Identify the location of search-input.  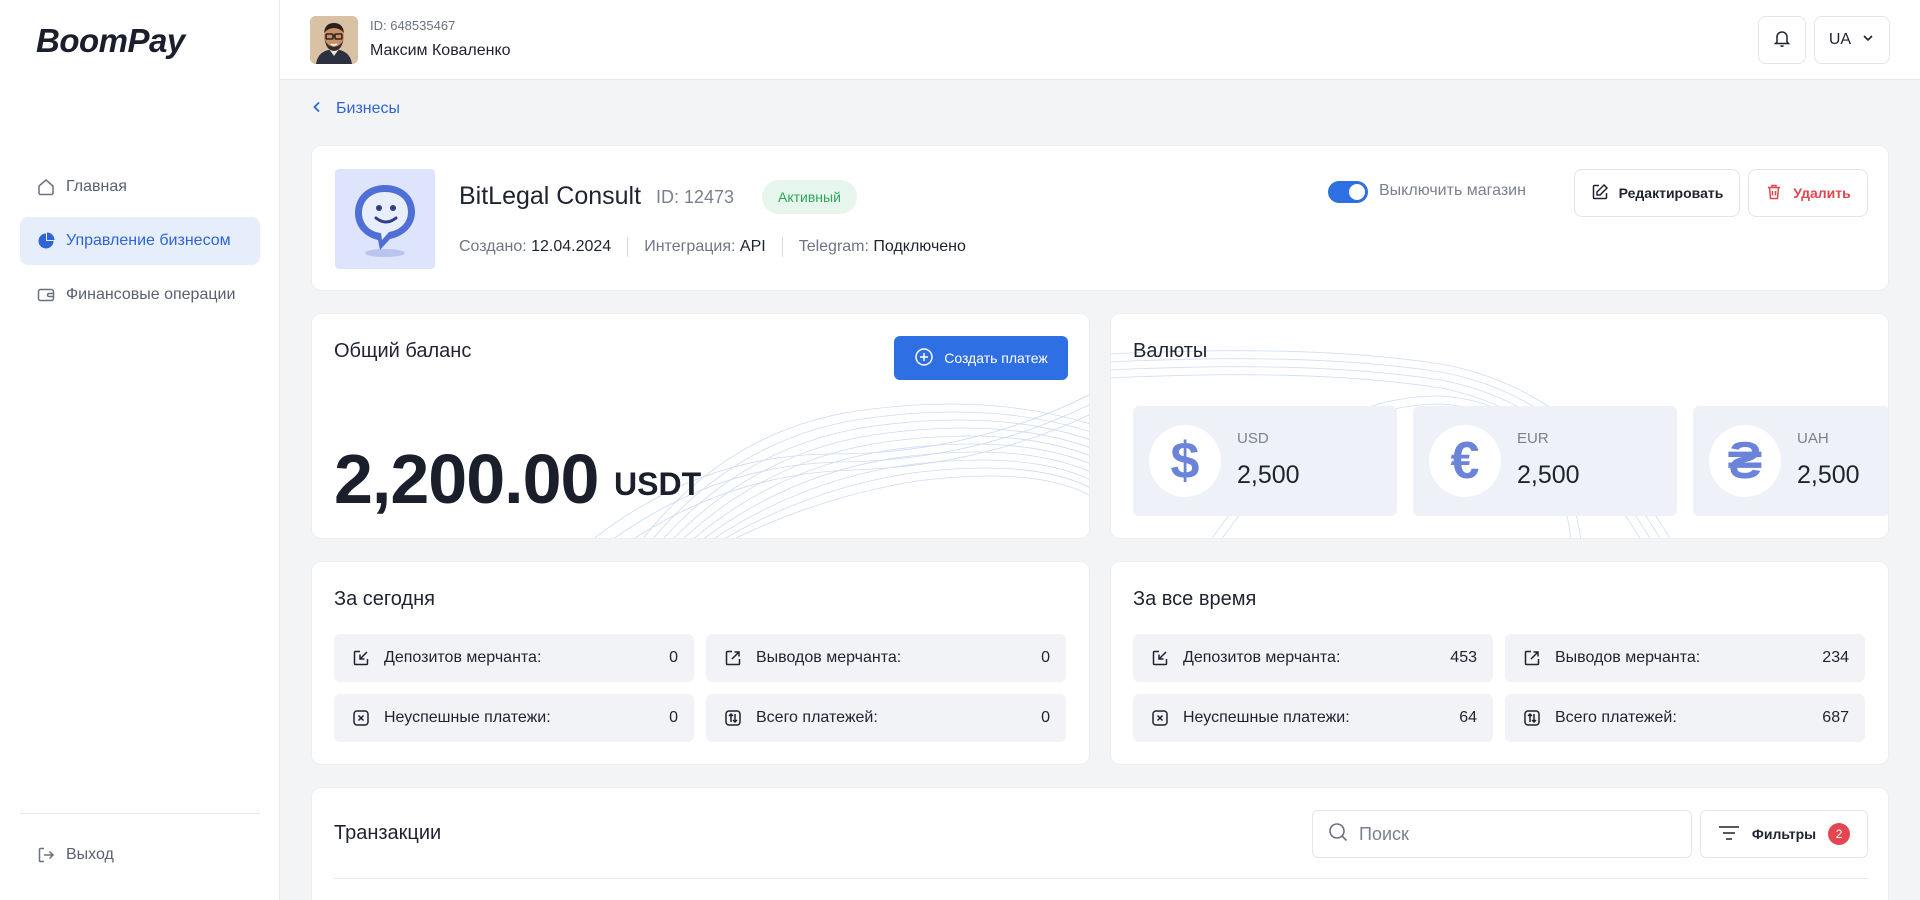
(1509, 834).